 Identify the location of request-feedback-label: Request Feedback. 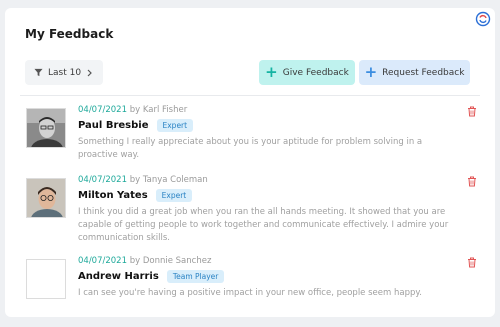
(423, 72).